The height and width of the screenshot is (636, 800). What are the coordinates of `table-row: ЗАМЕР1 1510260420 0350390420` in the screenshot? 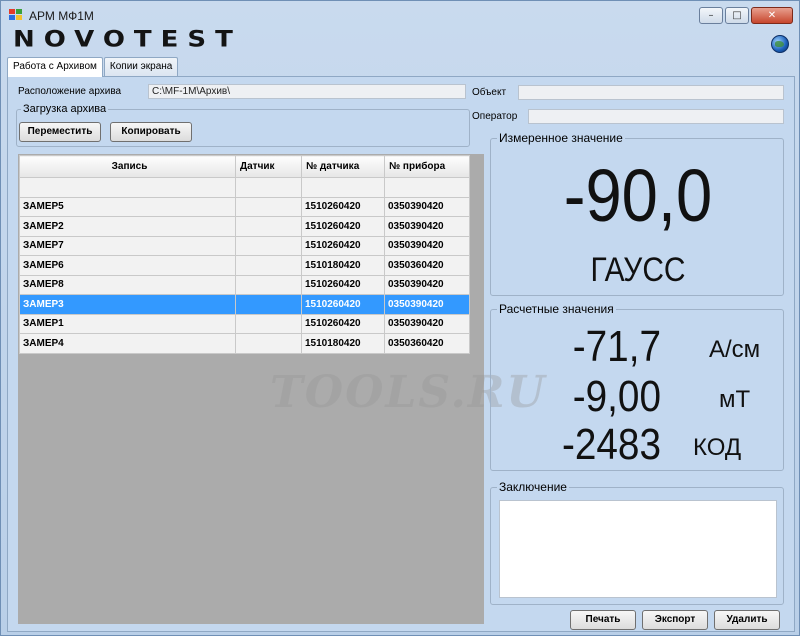 It's located at (244, 323).